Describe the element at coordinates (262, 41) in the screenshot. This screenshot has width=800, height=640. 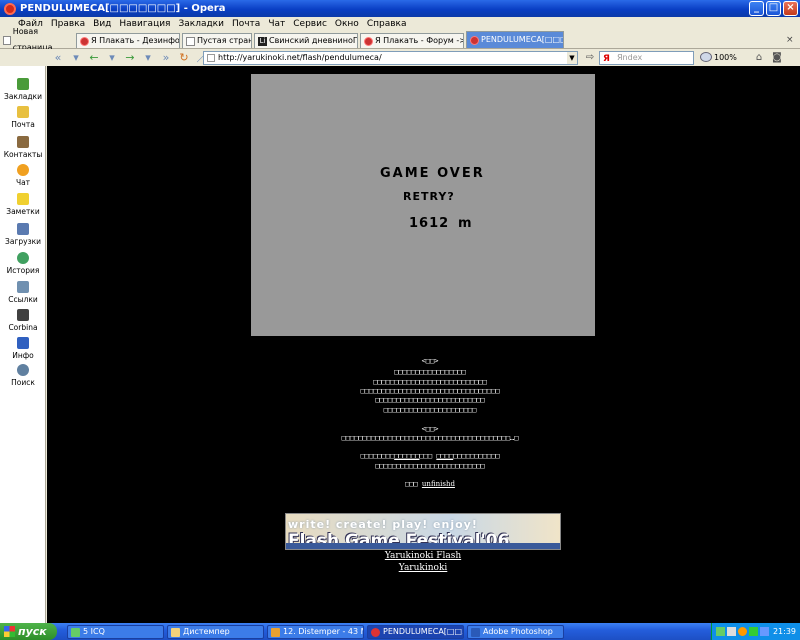
I see `li-icon: Li` at that location.